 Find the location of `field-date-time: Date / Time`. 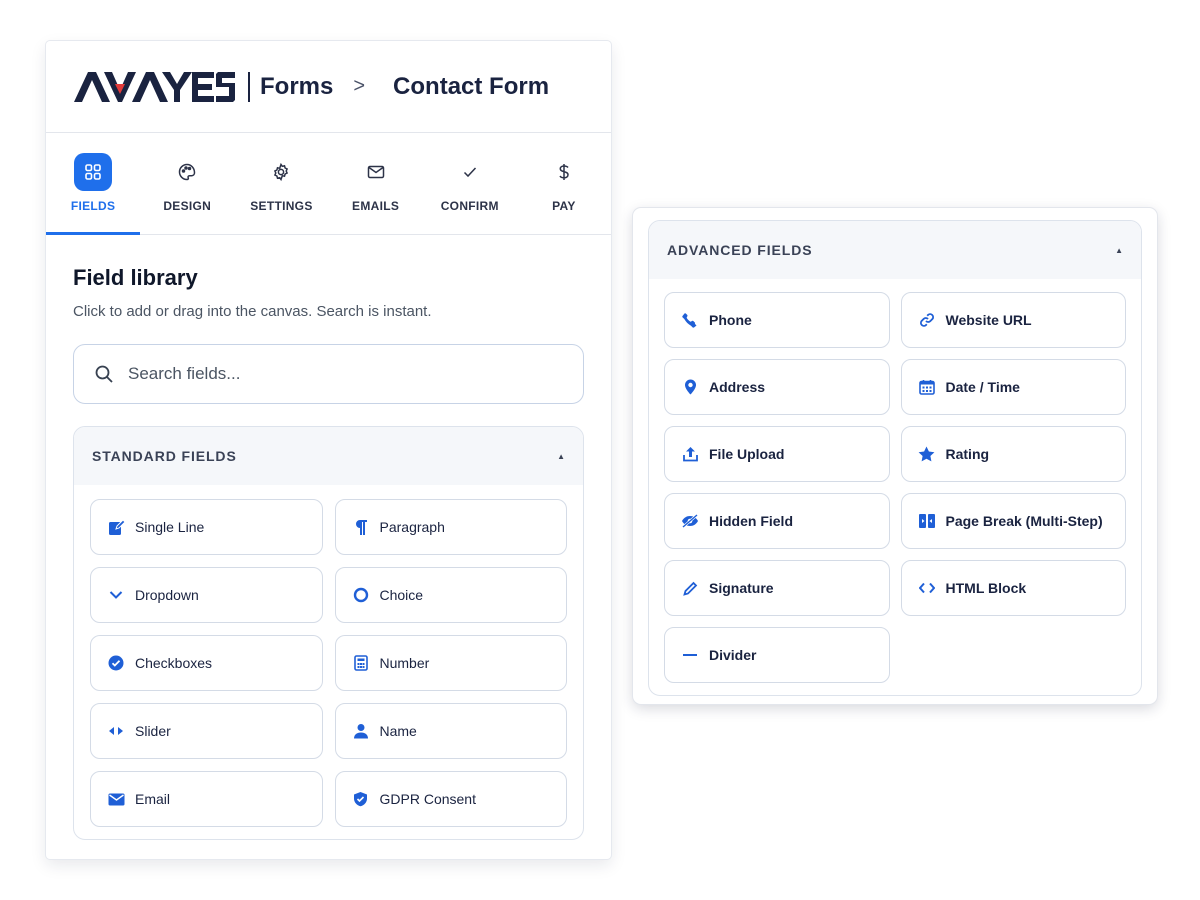

field-date-time: Date / Time is located at coordinates (1013, 387).